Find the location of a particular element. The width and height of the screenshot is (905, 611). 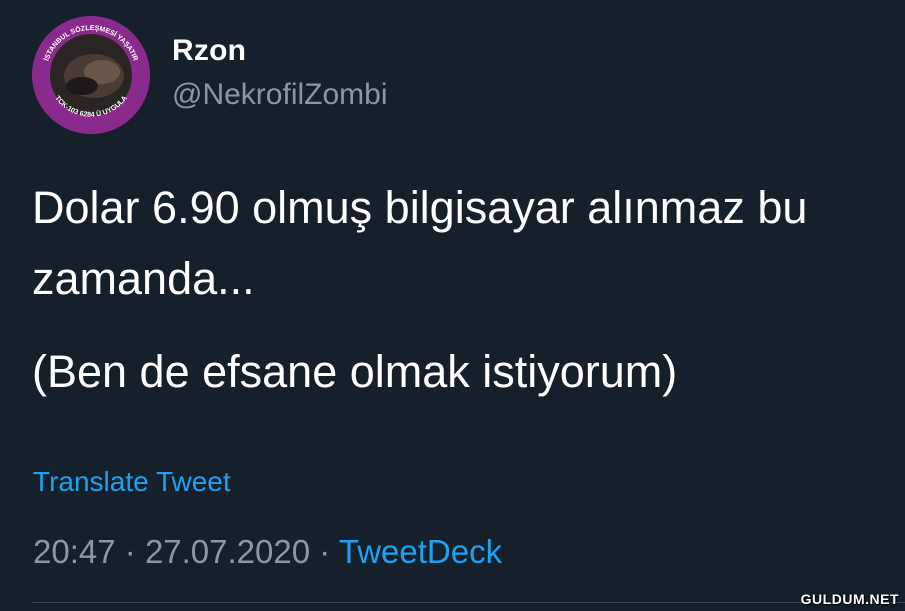

tweet-source-link: TweetDeck is located at coordinates (420, 551).